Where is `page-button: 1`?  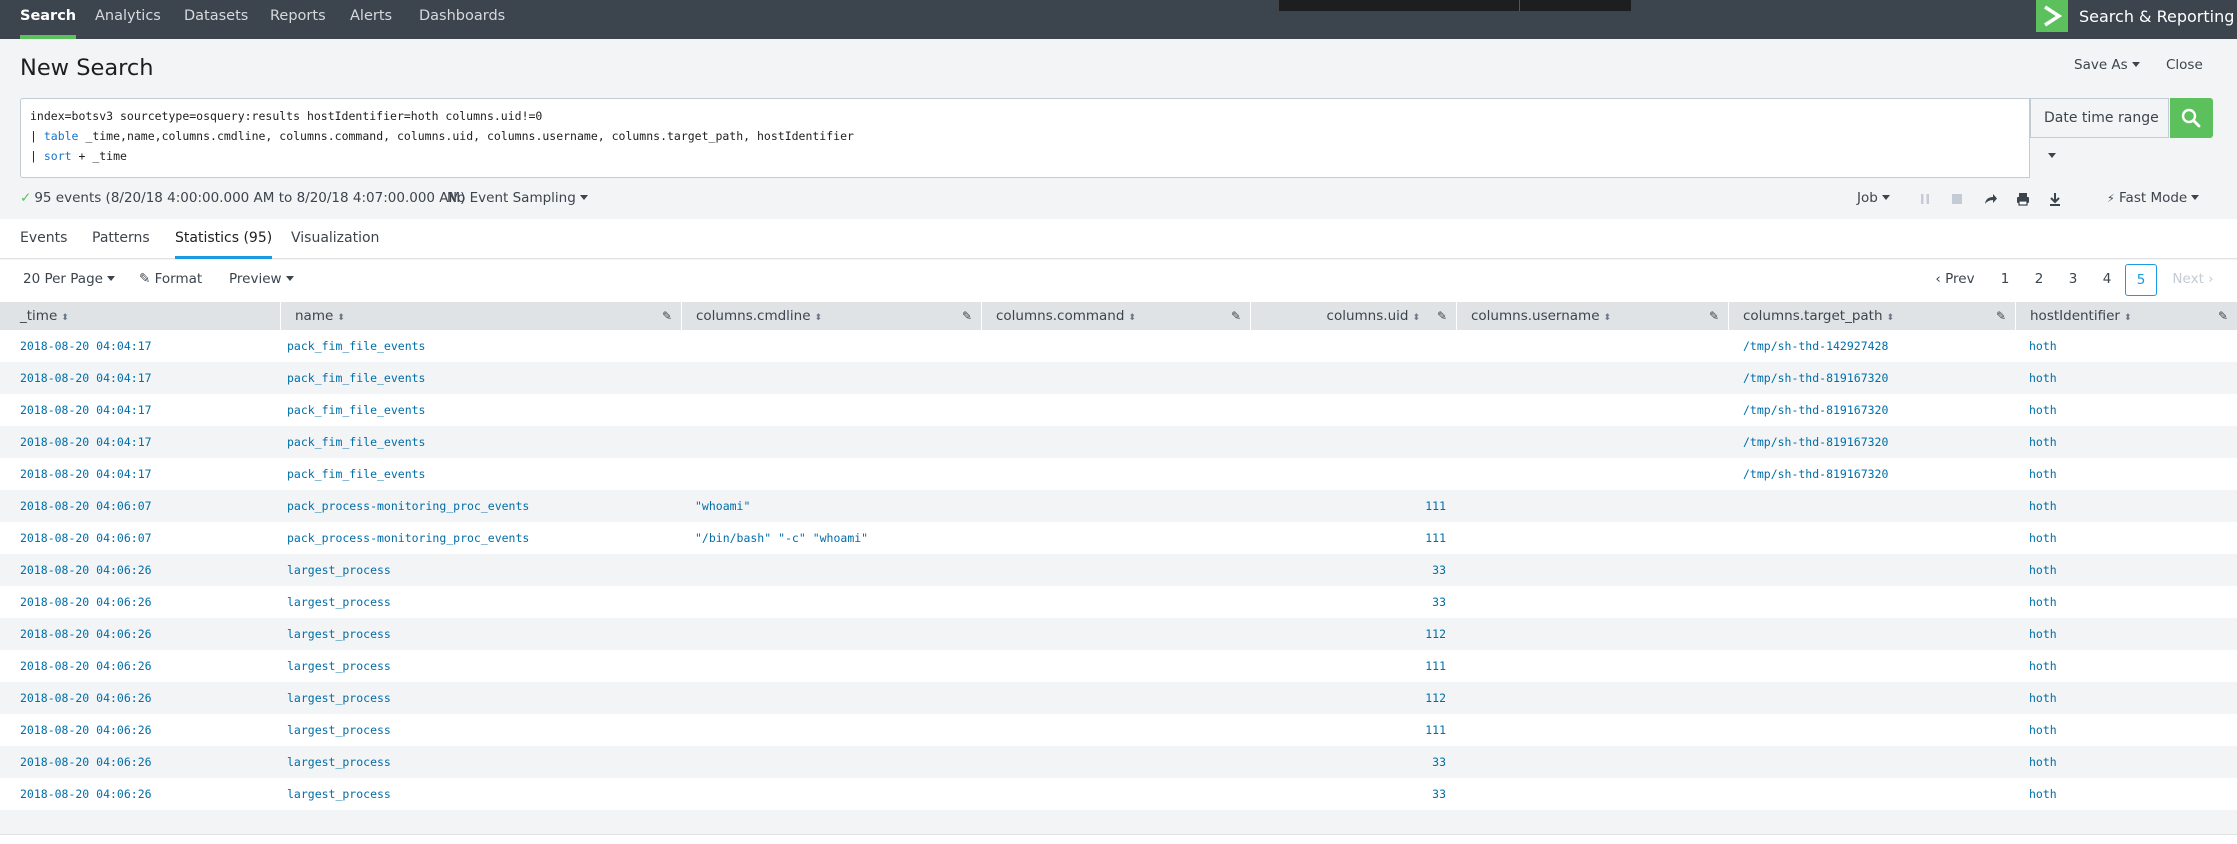
page-button: 1 is located at coordinates (2005, 280).